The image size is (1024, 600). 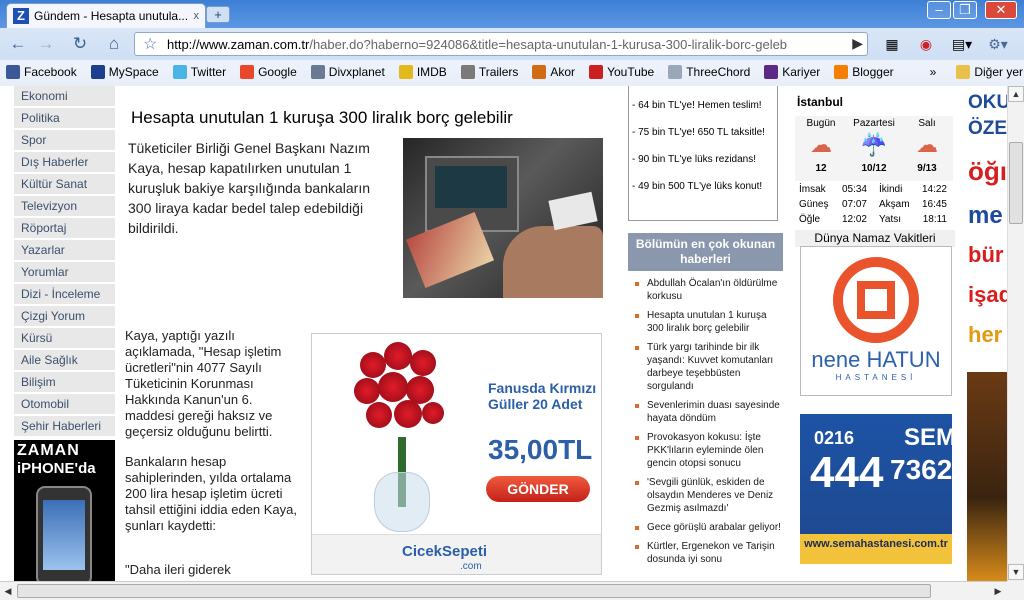 I want to click on nene-hatun-ad: nene HATUN HASTANESİ, so click(x=876, y=317).